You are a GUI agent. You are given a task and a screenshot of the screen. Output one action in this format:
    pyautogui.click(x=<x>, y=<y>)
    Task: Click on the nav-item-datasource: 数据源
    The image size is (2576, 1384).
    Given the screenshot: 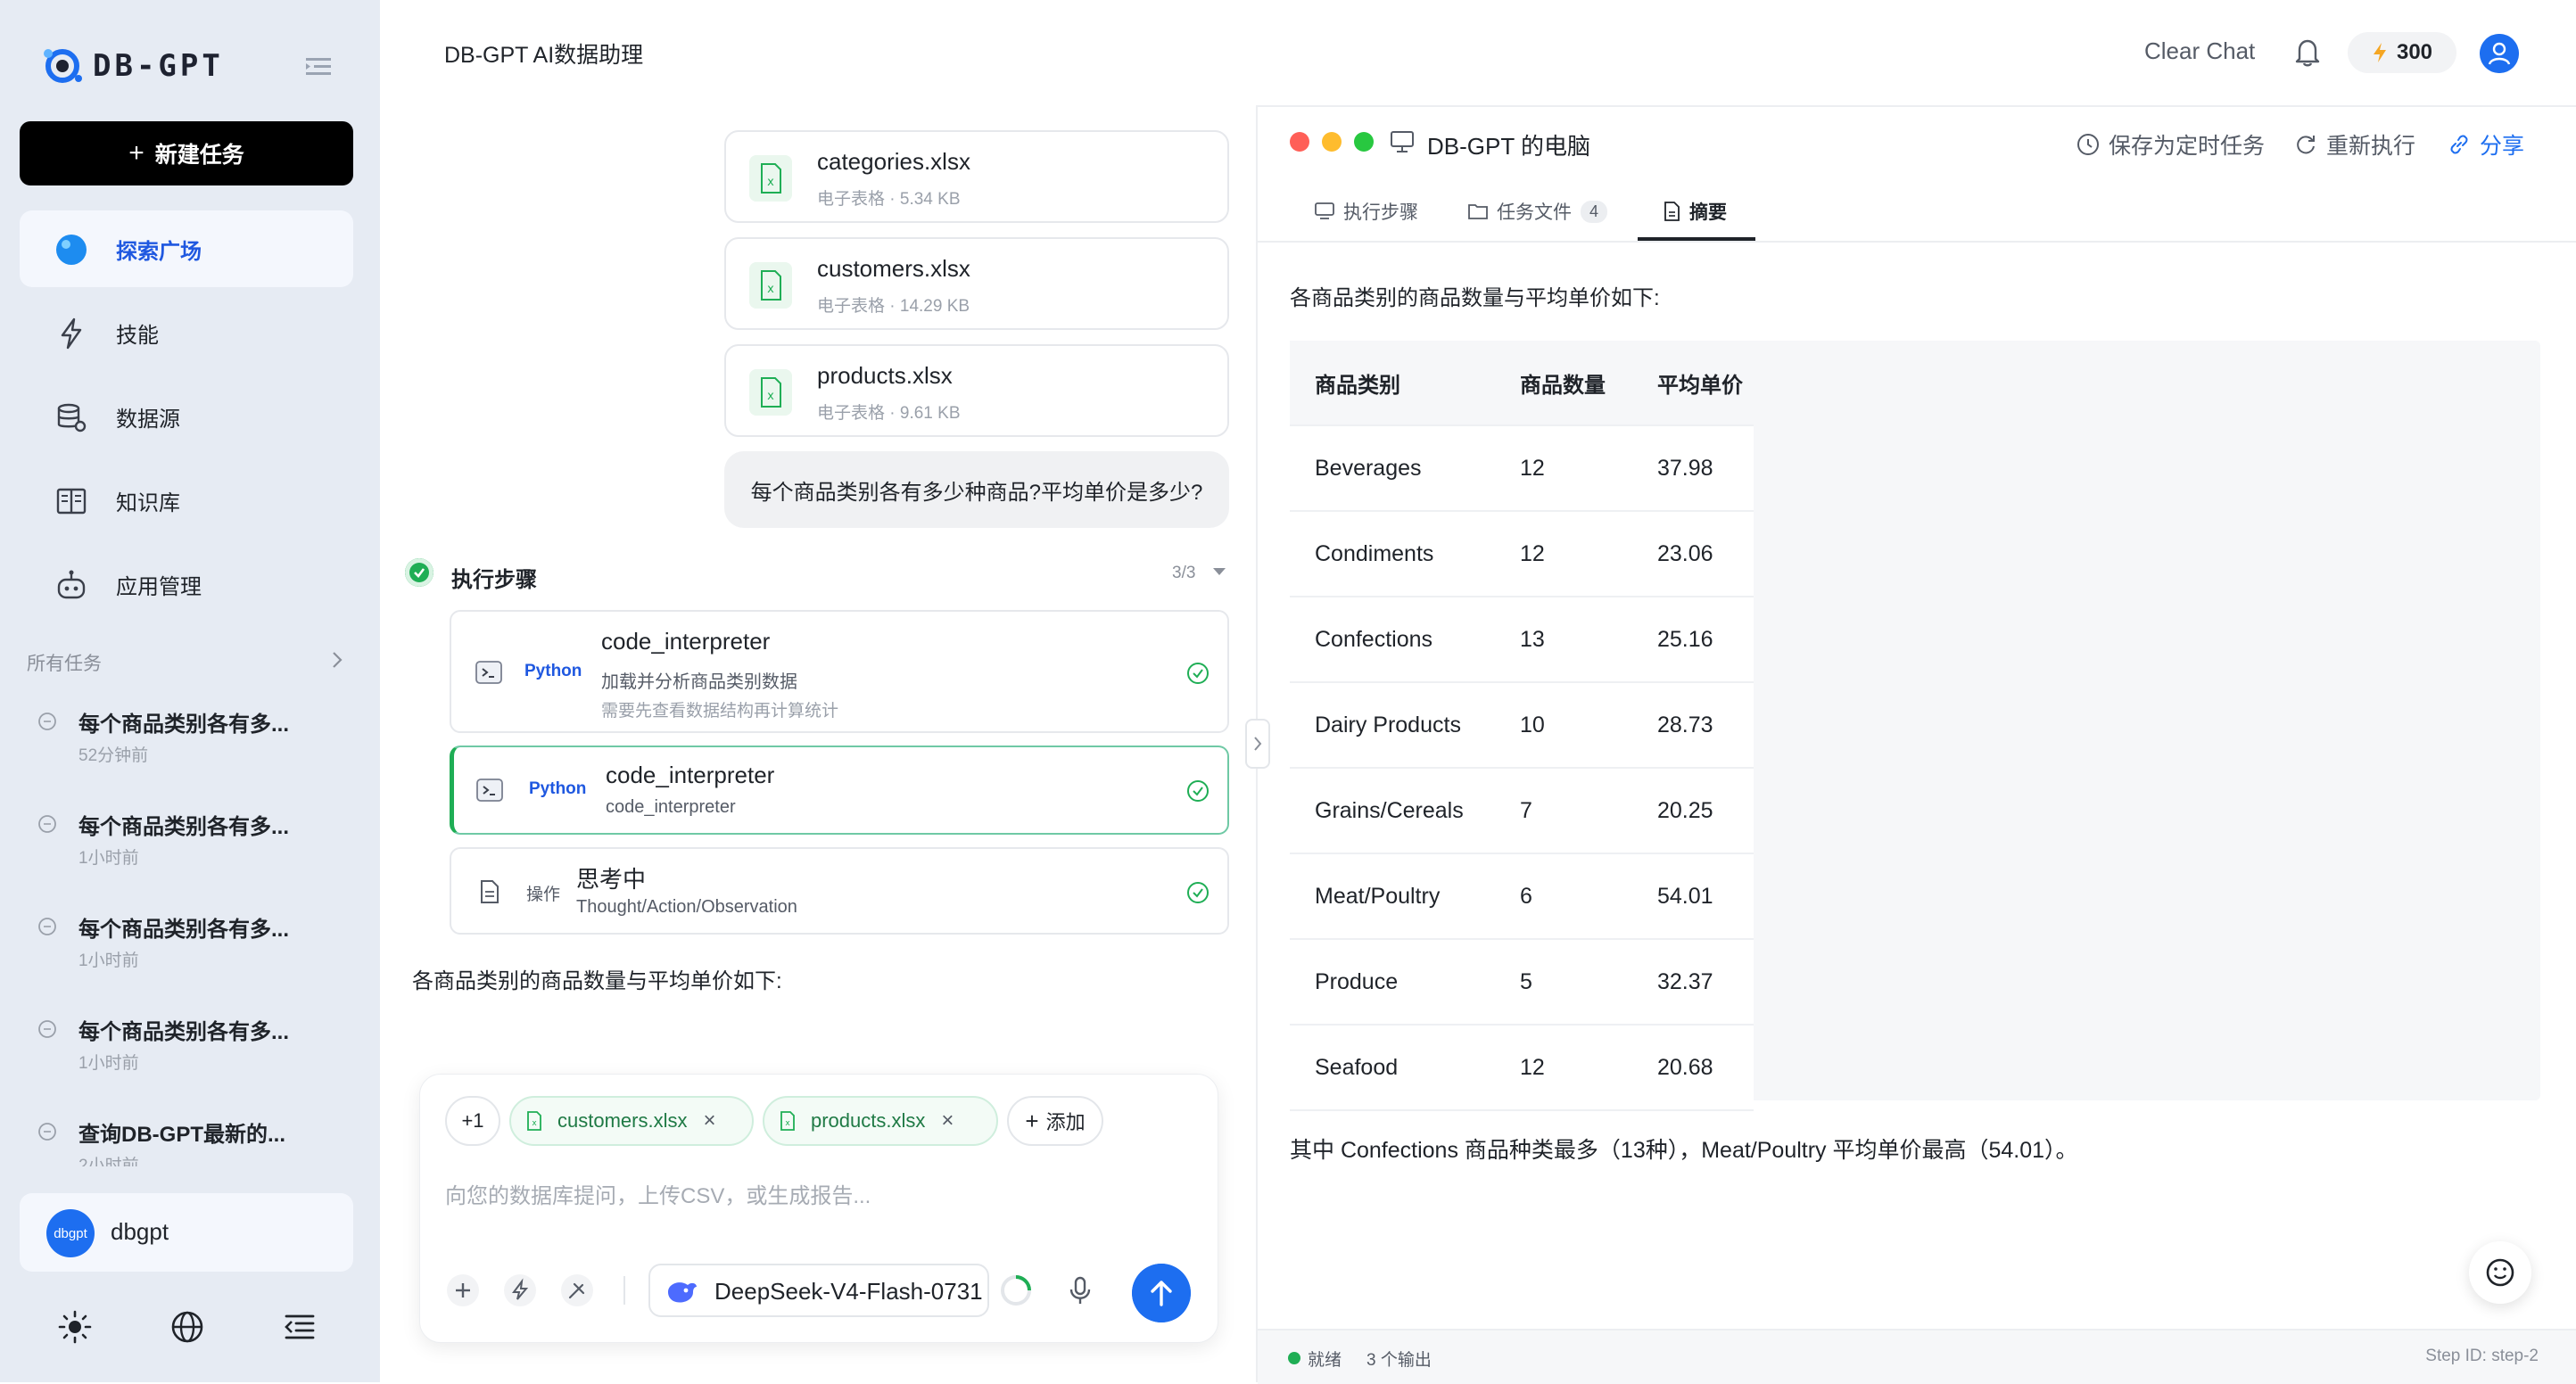 What is the action you would take?
    pyautogui.click(x=187, y=416)
    